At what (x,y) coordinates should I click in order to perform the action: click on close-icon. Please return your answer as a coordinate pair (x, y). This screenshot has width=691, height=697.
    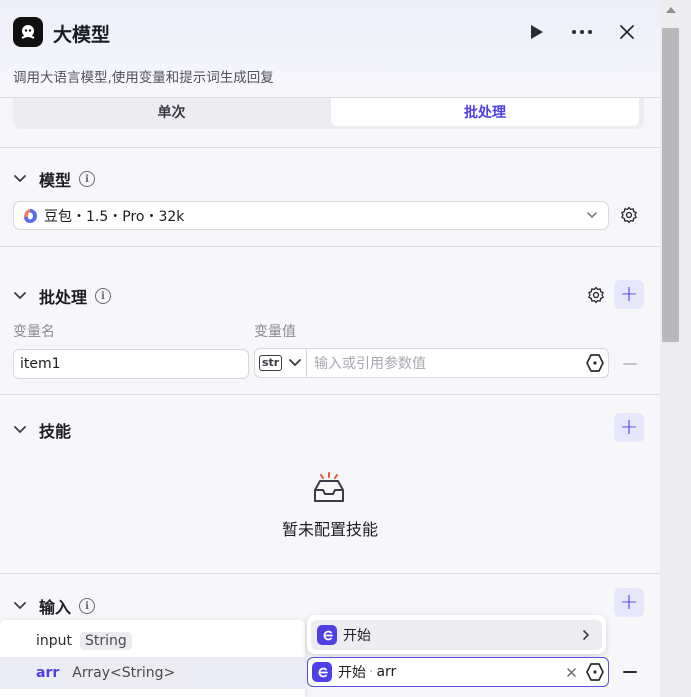
    Looking at the image, I should click on (627, 32).